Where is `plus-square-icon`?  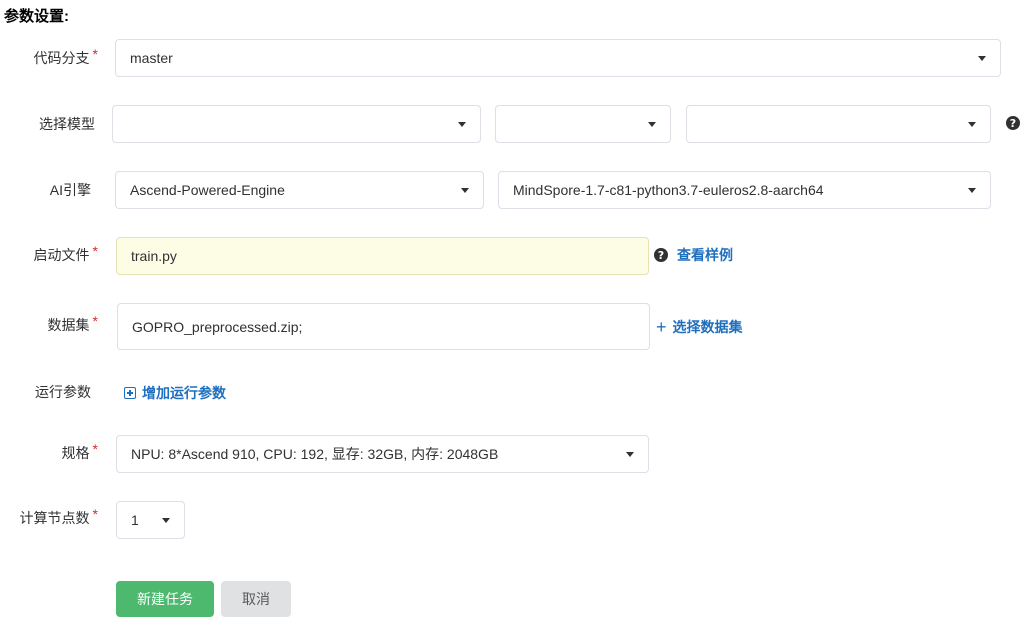 plus-square-icon is located at coordinates (130, 393).